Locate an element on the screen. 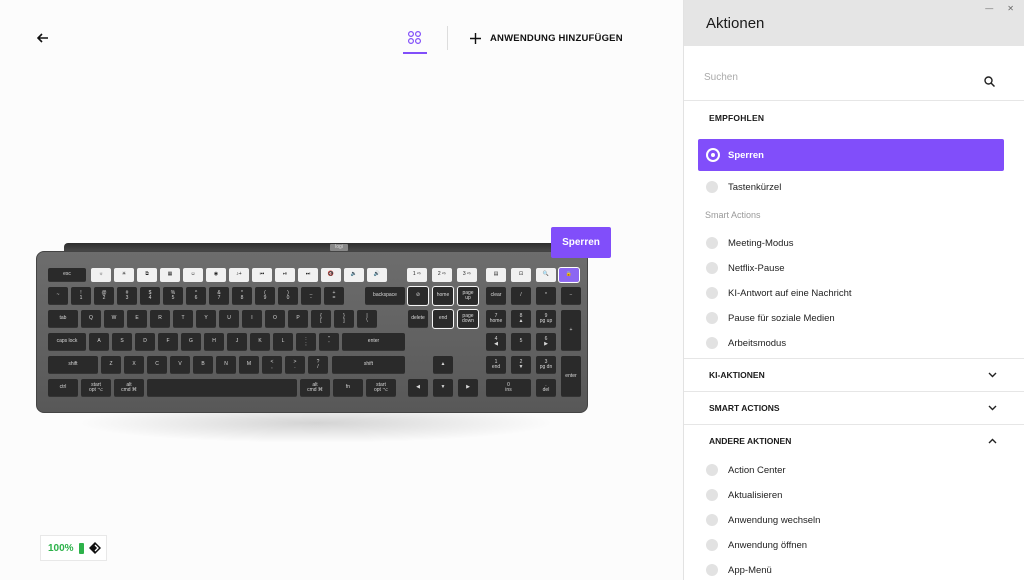 This screenshot has width=1024, height=580. keyboard-key: : ; is located at coordinates (306, 342).